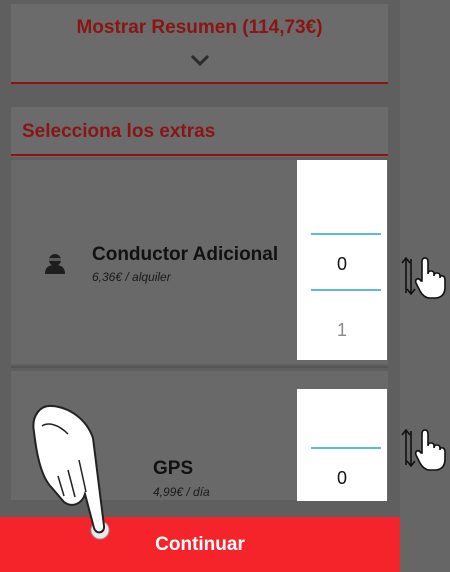 This screenshot has width=450, height=572. I want to click on item-separator, so click(199, 367).